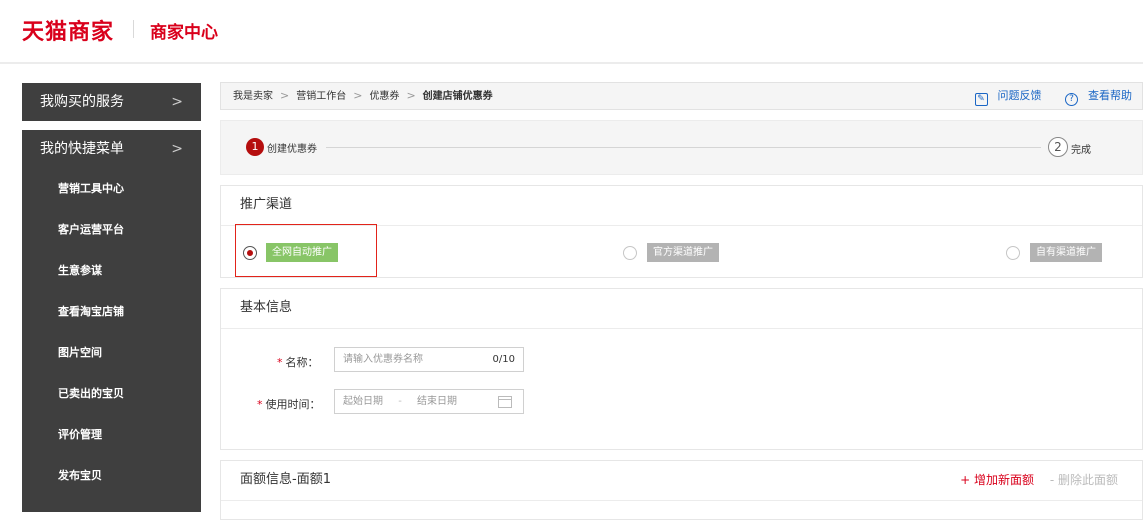  I want to click on brand-divider, so click(133, 29).